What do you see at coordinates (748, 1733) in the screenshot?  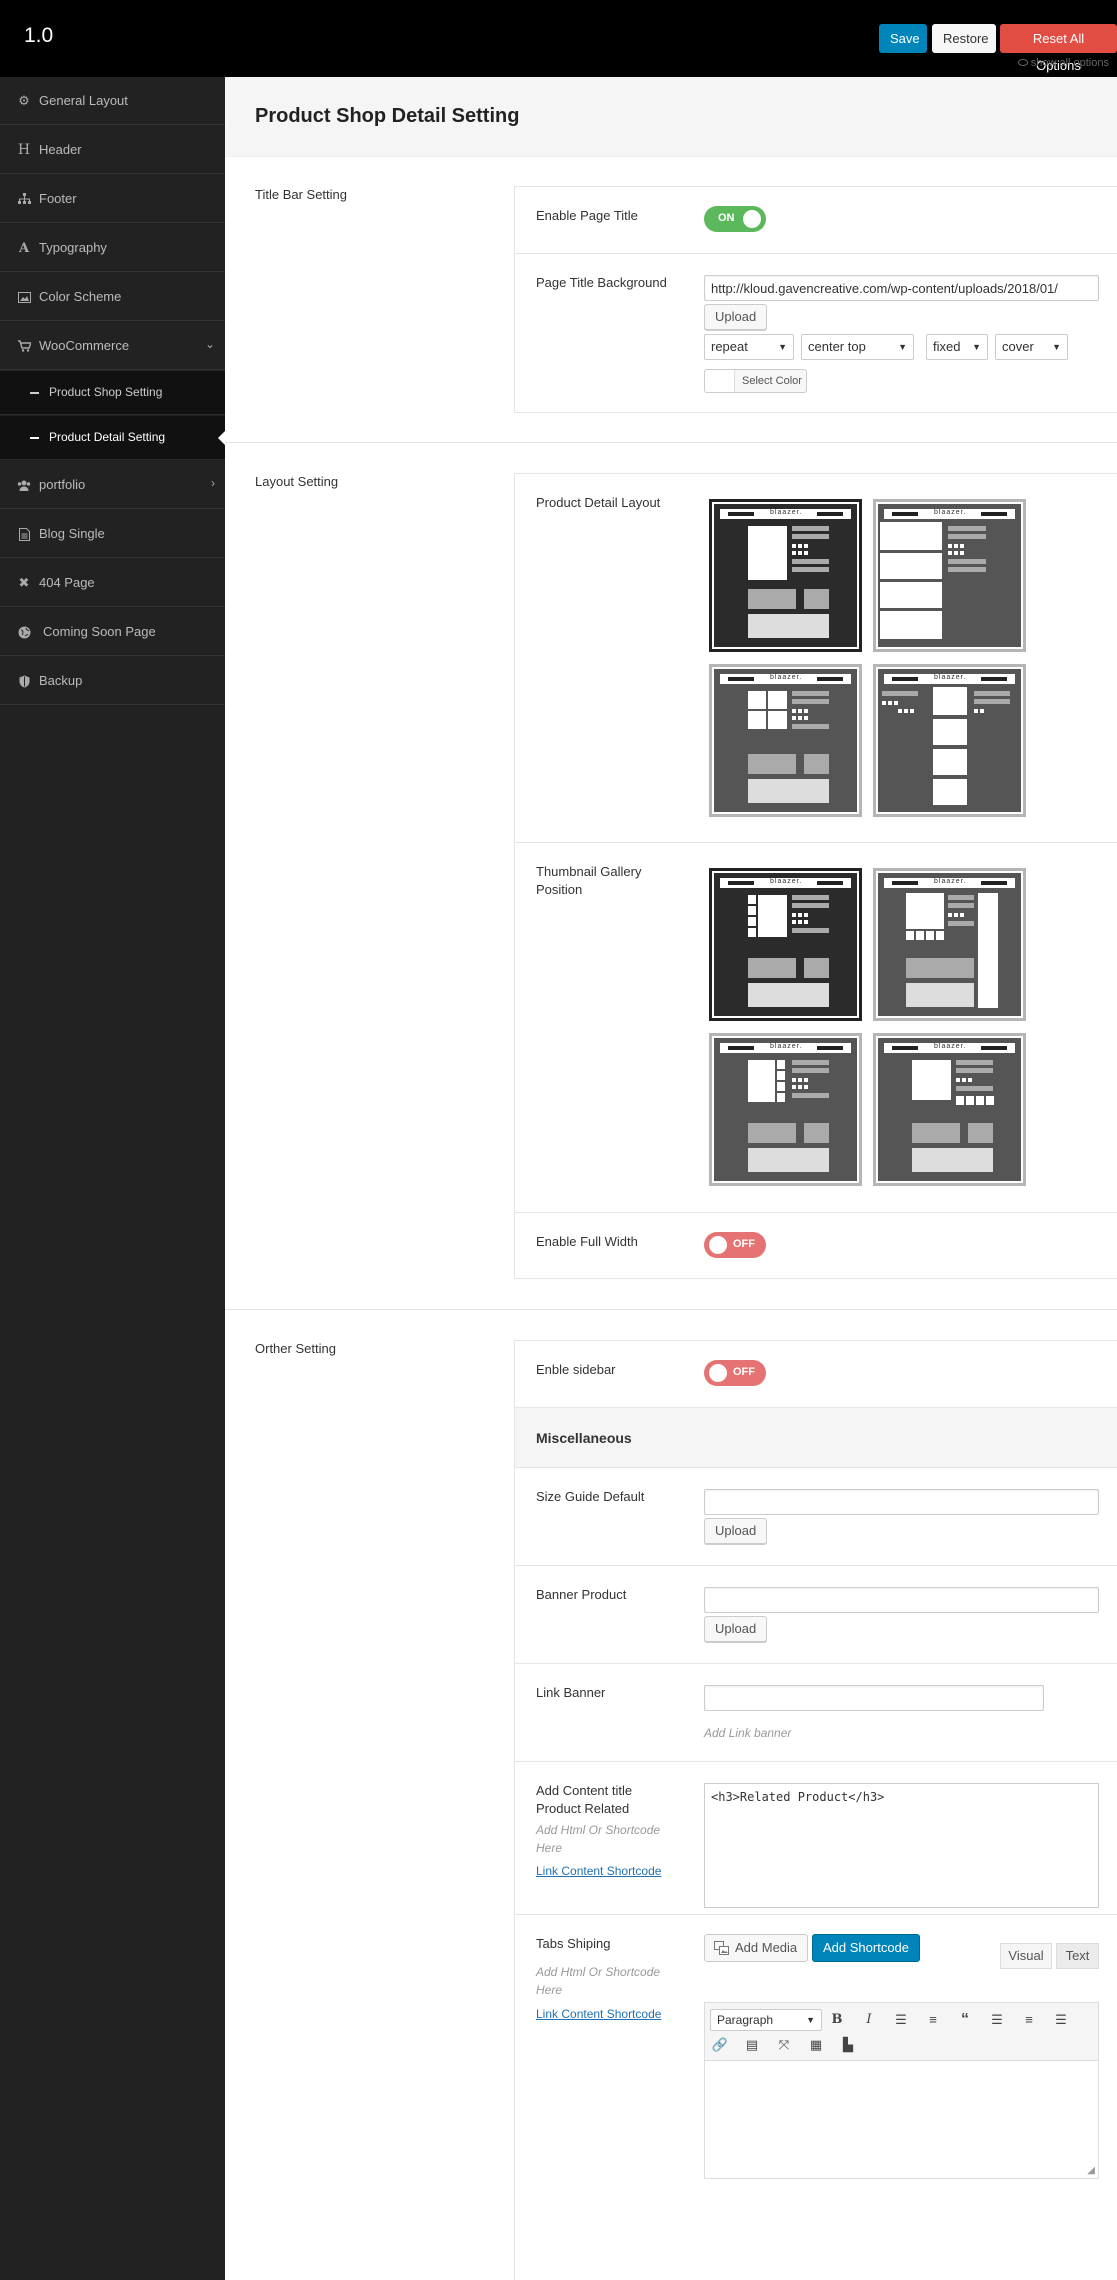 I see `link-banner-hint: Add Link banner` at bounding box center [748, 1733].